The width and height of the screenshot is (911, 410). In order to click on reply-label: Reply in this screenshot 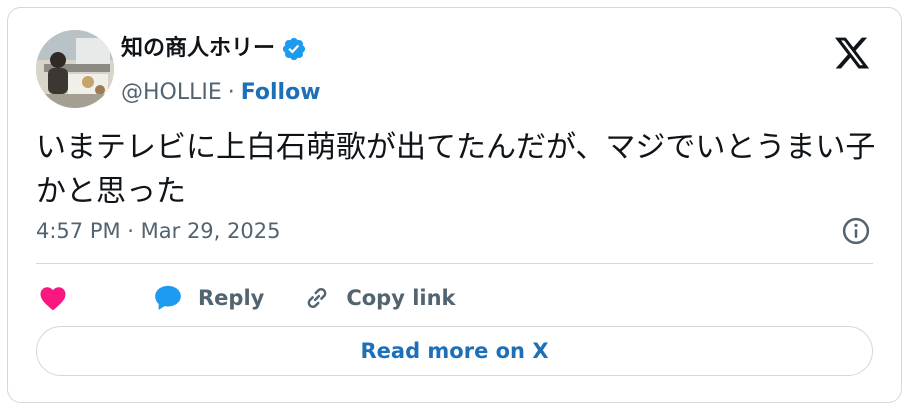, I will do `click(231, 298)`.